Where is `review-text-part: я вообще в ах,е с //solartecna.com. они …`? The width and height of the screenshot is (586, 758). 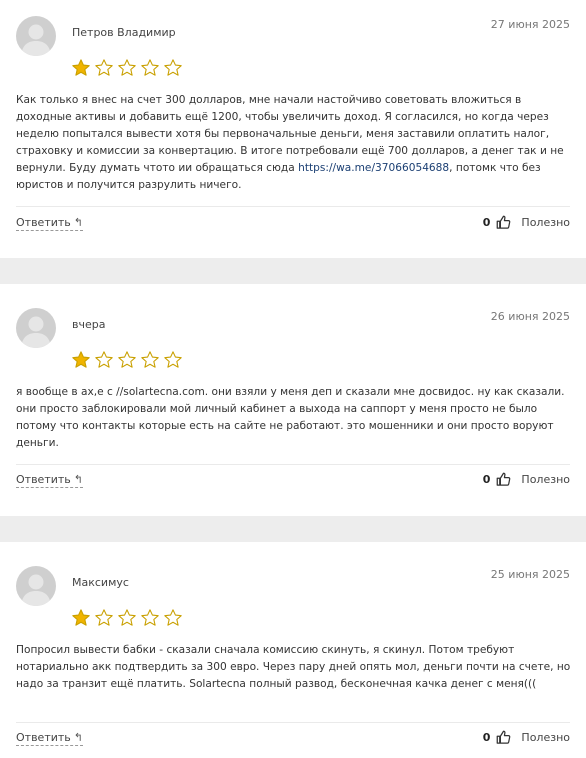 review-text-part: я вообще в ах,е с //solartecna.com. они … is located at coordinates (290, 417).